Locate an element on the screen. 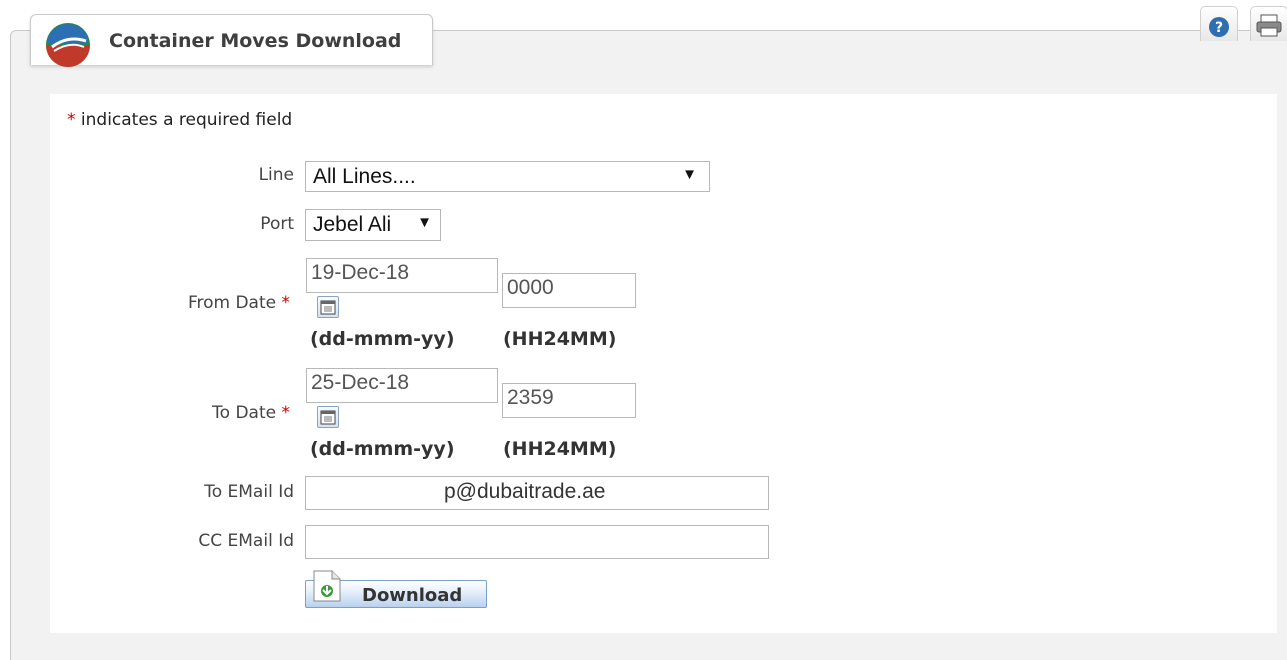  print-button is located at coordinates (1268, 23).